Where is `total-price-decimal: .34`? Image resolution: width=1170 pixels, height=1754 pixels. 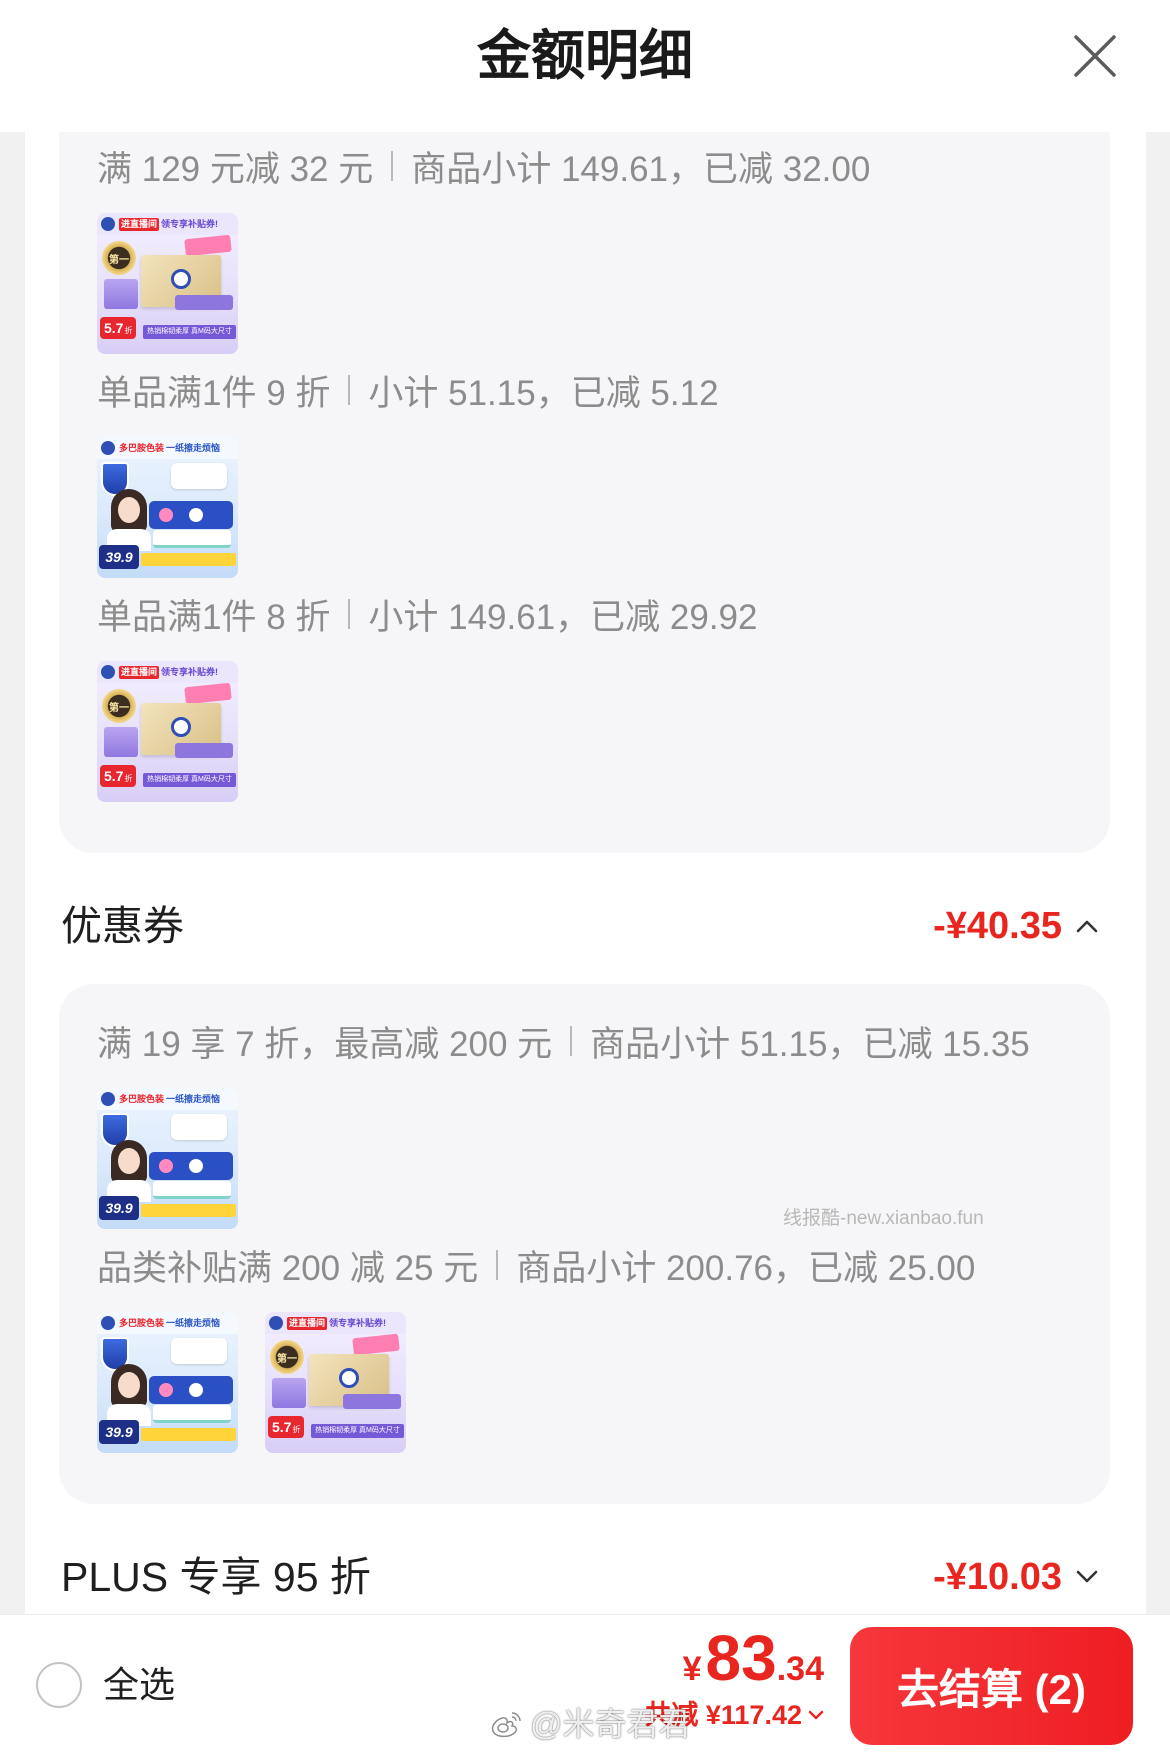
total-price-decimal: .34 is located at coordinates (800, 1669).